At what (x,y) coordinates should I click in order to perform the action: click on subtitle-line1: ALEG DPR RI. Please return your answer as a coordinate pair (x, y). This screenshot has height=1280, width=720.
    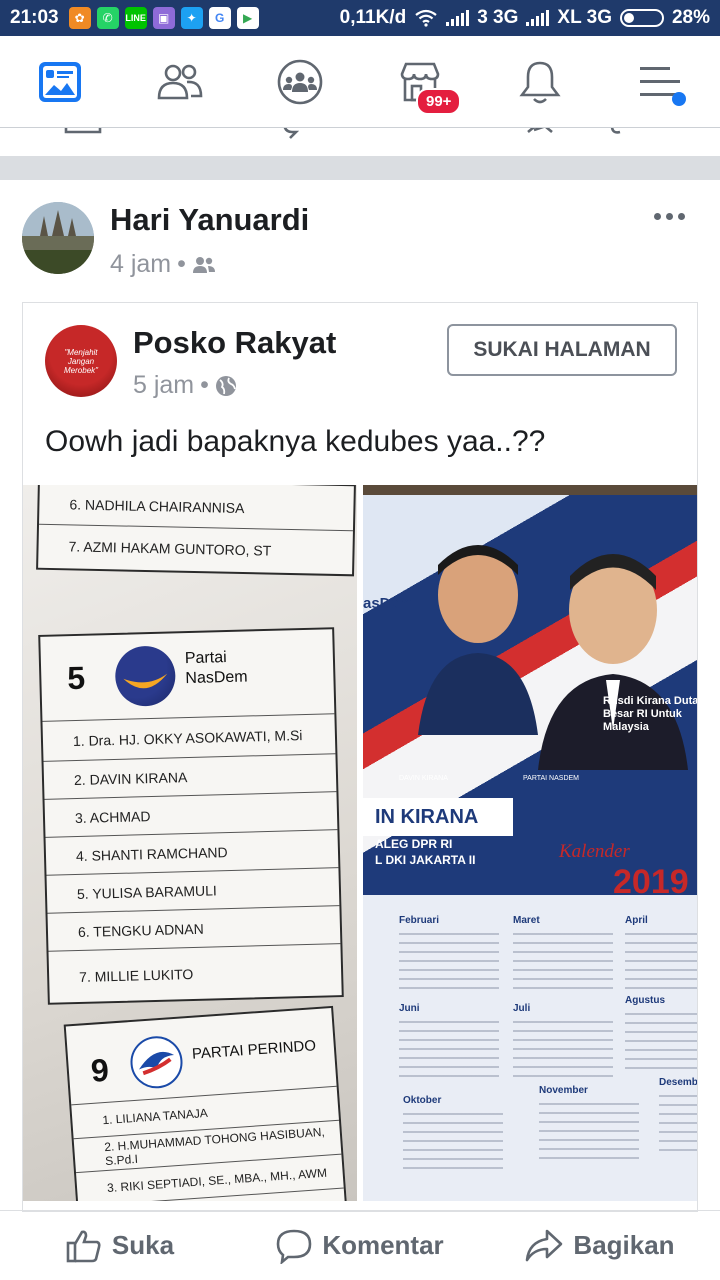
    Looking at the image, I should click on (414, 844).